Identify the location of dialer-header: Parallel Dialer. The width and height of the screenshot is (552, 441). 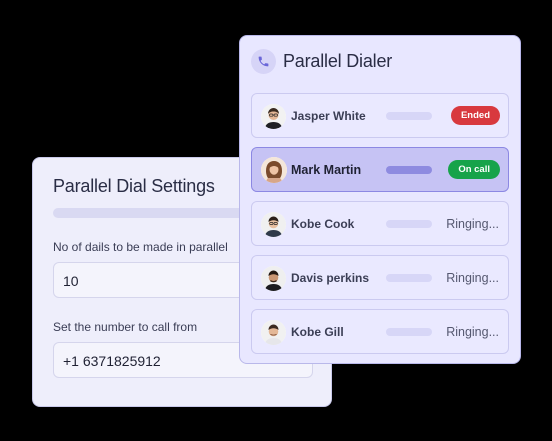
(321, 61).